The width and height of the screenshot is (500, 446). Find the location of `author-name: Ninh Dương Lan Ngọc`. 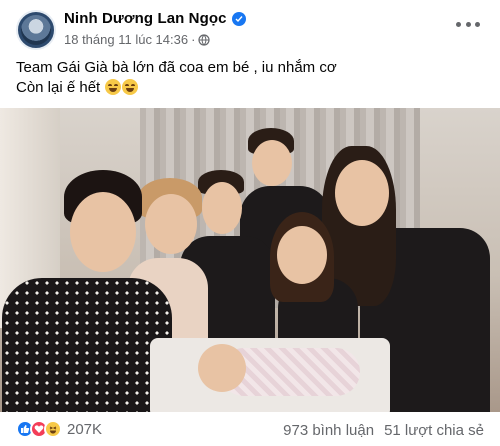

author-name: Ninh Dương Lan Ngọc is located at coordinates (145, 18).